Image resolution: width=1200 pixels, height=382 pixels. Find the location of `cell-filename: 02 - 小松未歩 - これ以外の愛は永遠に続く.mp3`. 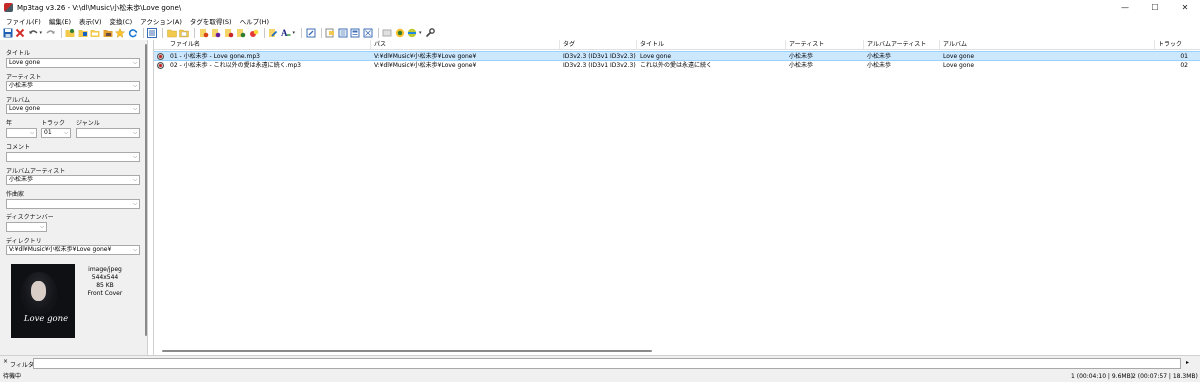

cell-filename: 02 - 小松未歩 - これ以外の愛は永遠に続く.mp3 is located at coordinates (235, 65).